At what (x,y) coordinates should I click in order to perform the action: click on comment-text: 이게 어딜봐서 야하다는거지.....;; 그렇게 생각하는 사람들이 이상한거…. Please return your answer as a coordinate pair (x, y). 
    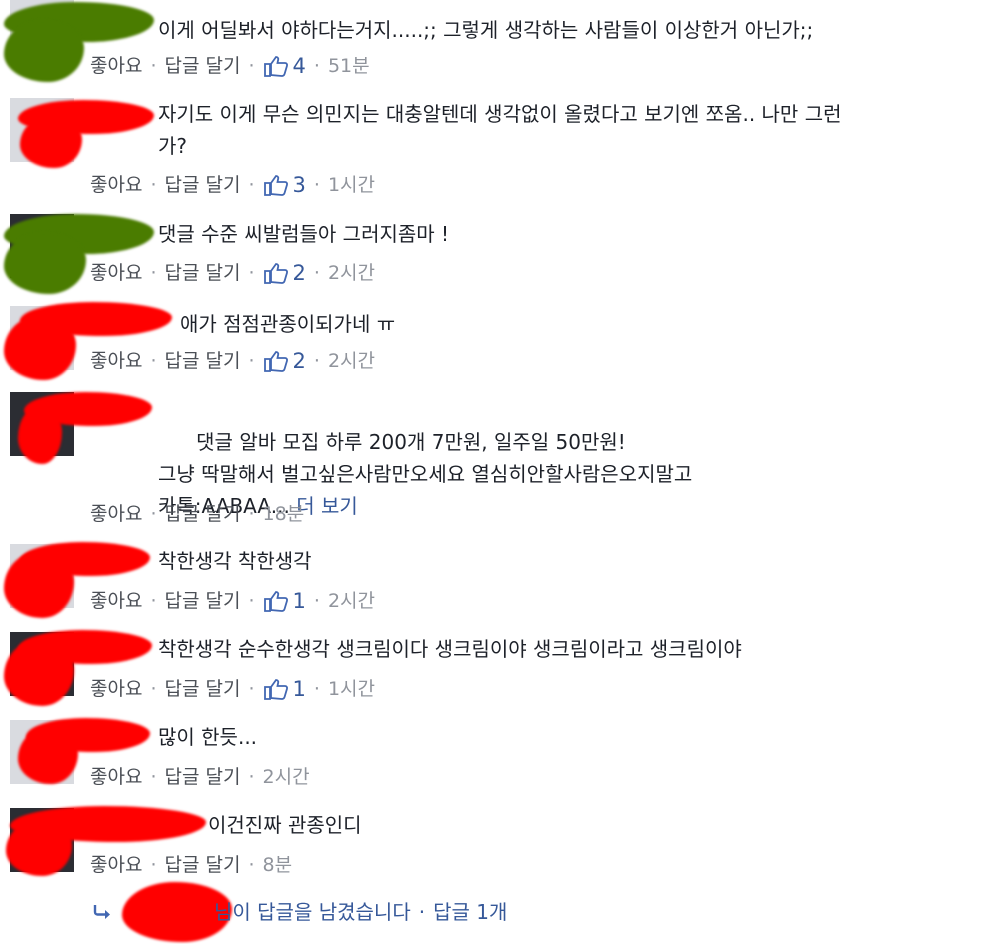
    Looking at the image, I should click on (486, 30).